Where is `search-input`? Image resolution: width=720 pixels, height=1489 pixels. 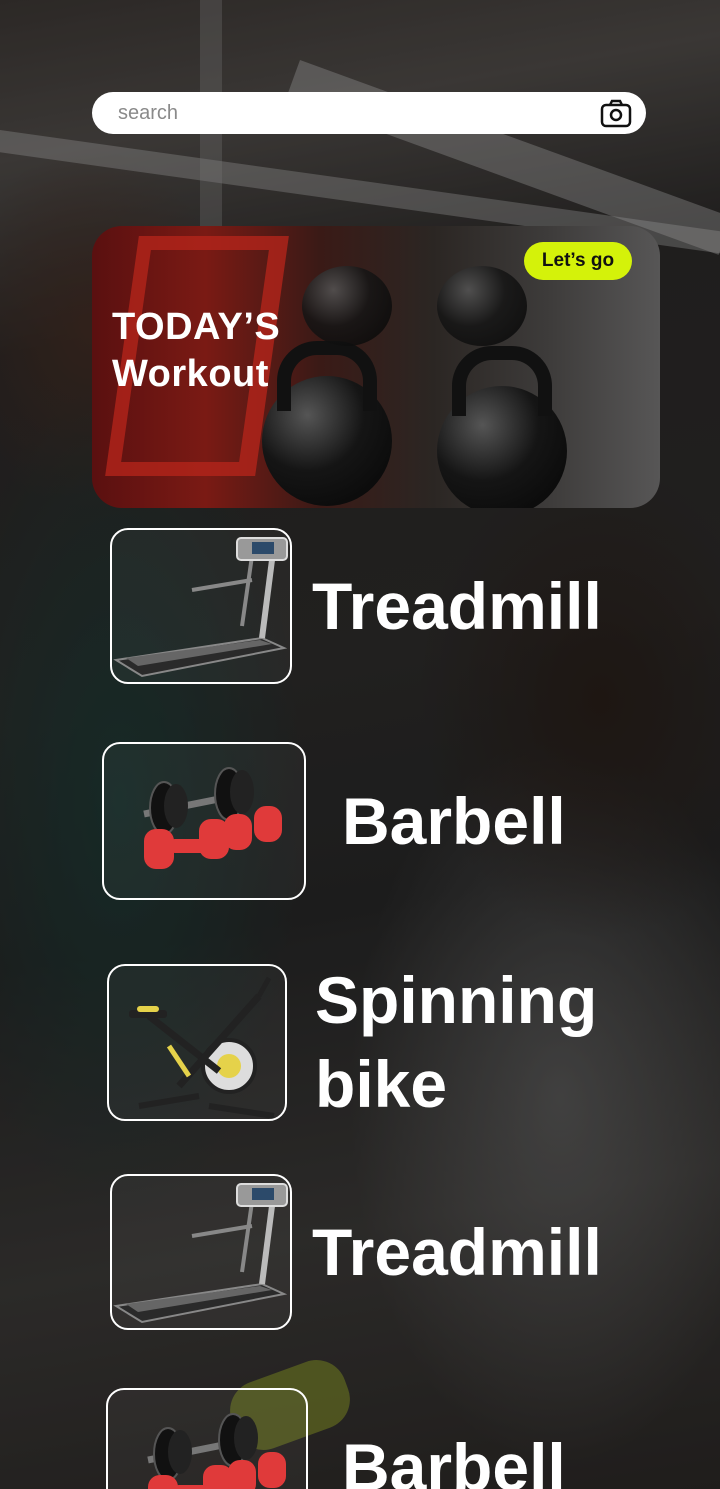 search-input is located at coordinates (359, 113).